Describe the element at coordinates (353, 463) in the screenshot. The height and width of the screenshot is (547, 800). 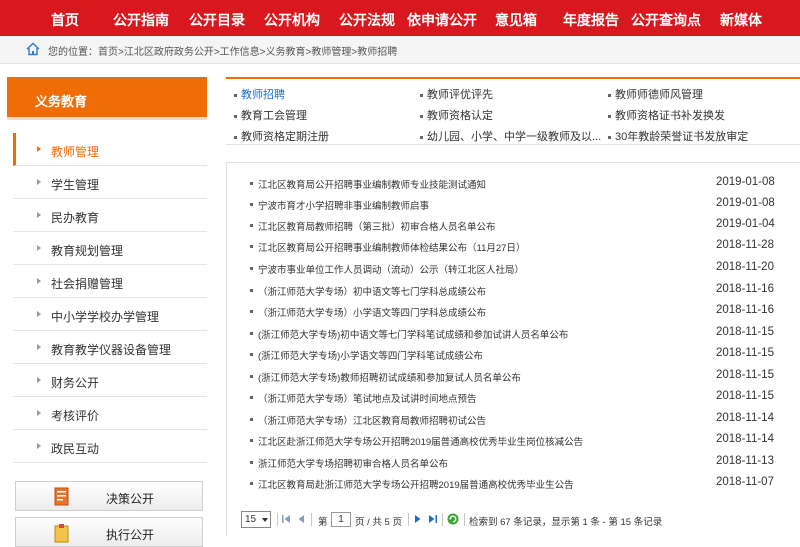
I see `article-title: 浙江师范大学专场招聘初审合格人员名单公布` at that location.